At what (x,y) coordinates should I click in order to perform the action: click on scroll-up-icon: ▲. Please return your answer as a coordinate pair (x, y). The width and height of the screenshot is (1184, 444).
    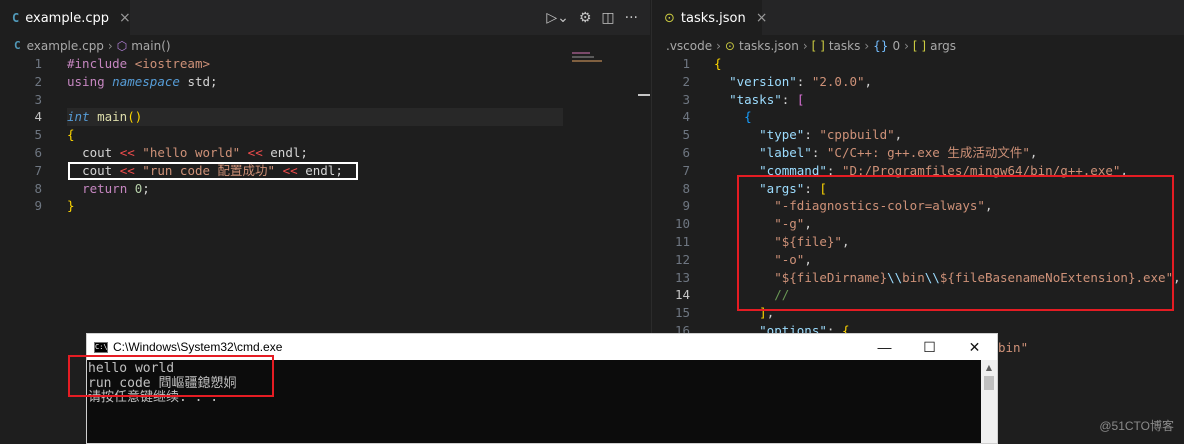
    Looking at the image, I should click on (989, 368).